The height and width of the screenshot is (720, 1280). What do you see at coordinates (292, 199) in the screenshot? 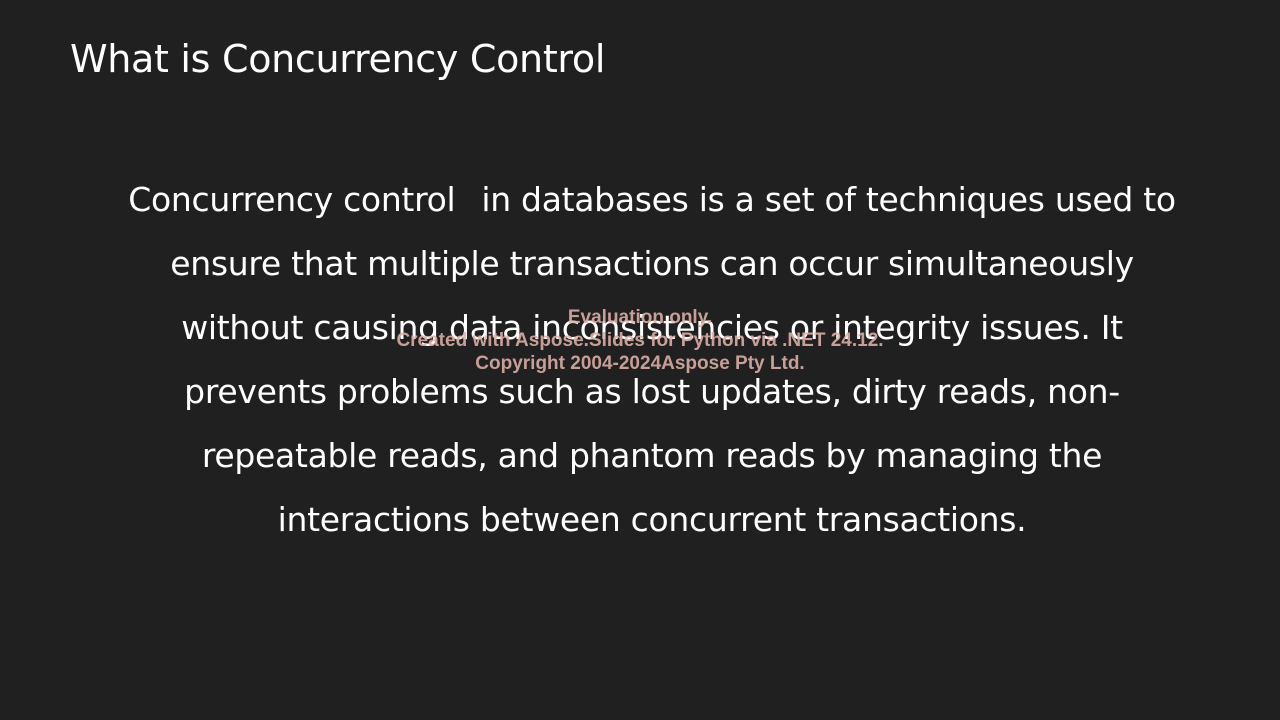
I see `body-term: Concurrency control` at bounding box center [292, 199].